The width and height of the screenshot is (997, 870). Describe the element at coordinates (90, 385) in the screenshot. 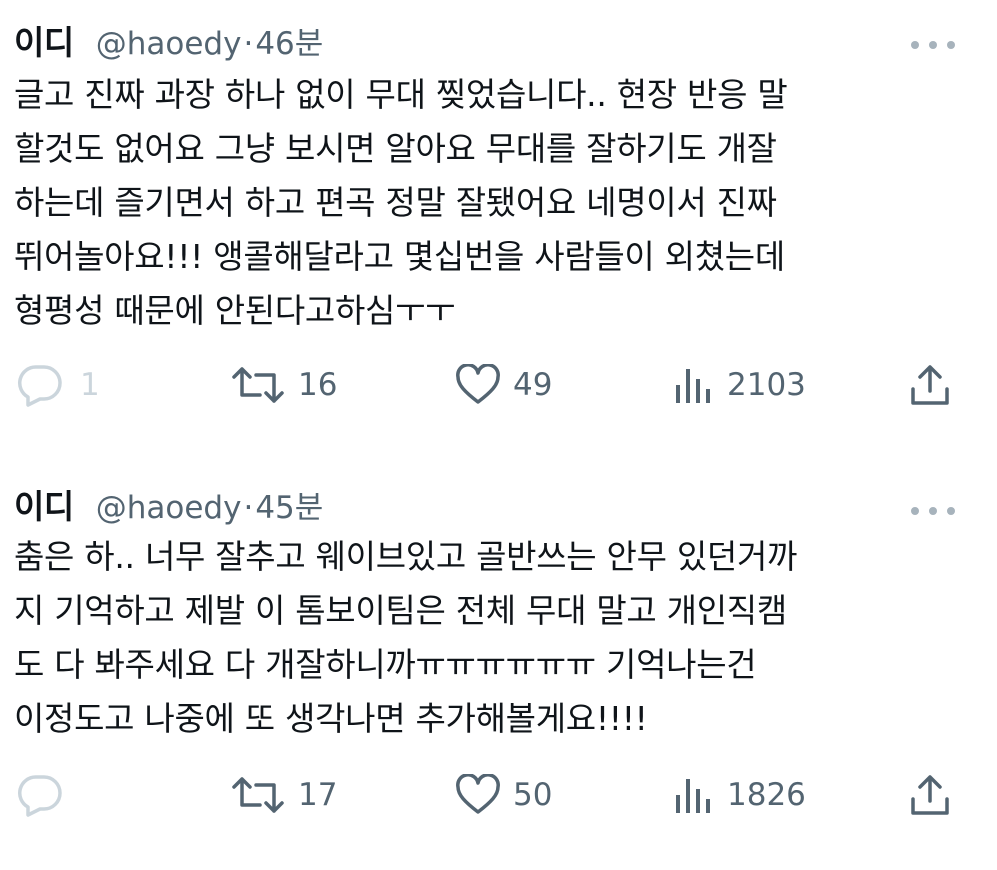

I see `reply-count: 1` at that location.